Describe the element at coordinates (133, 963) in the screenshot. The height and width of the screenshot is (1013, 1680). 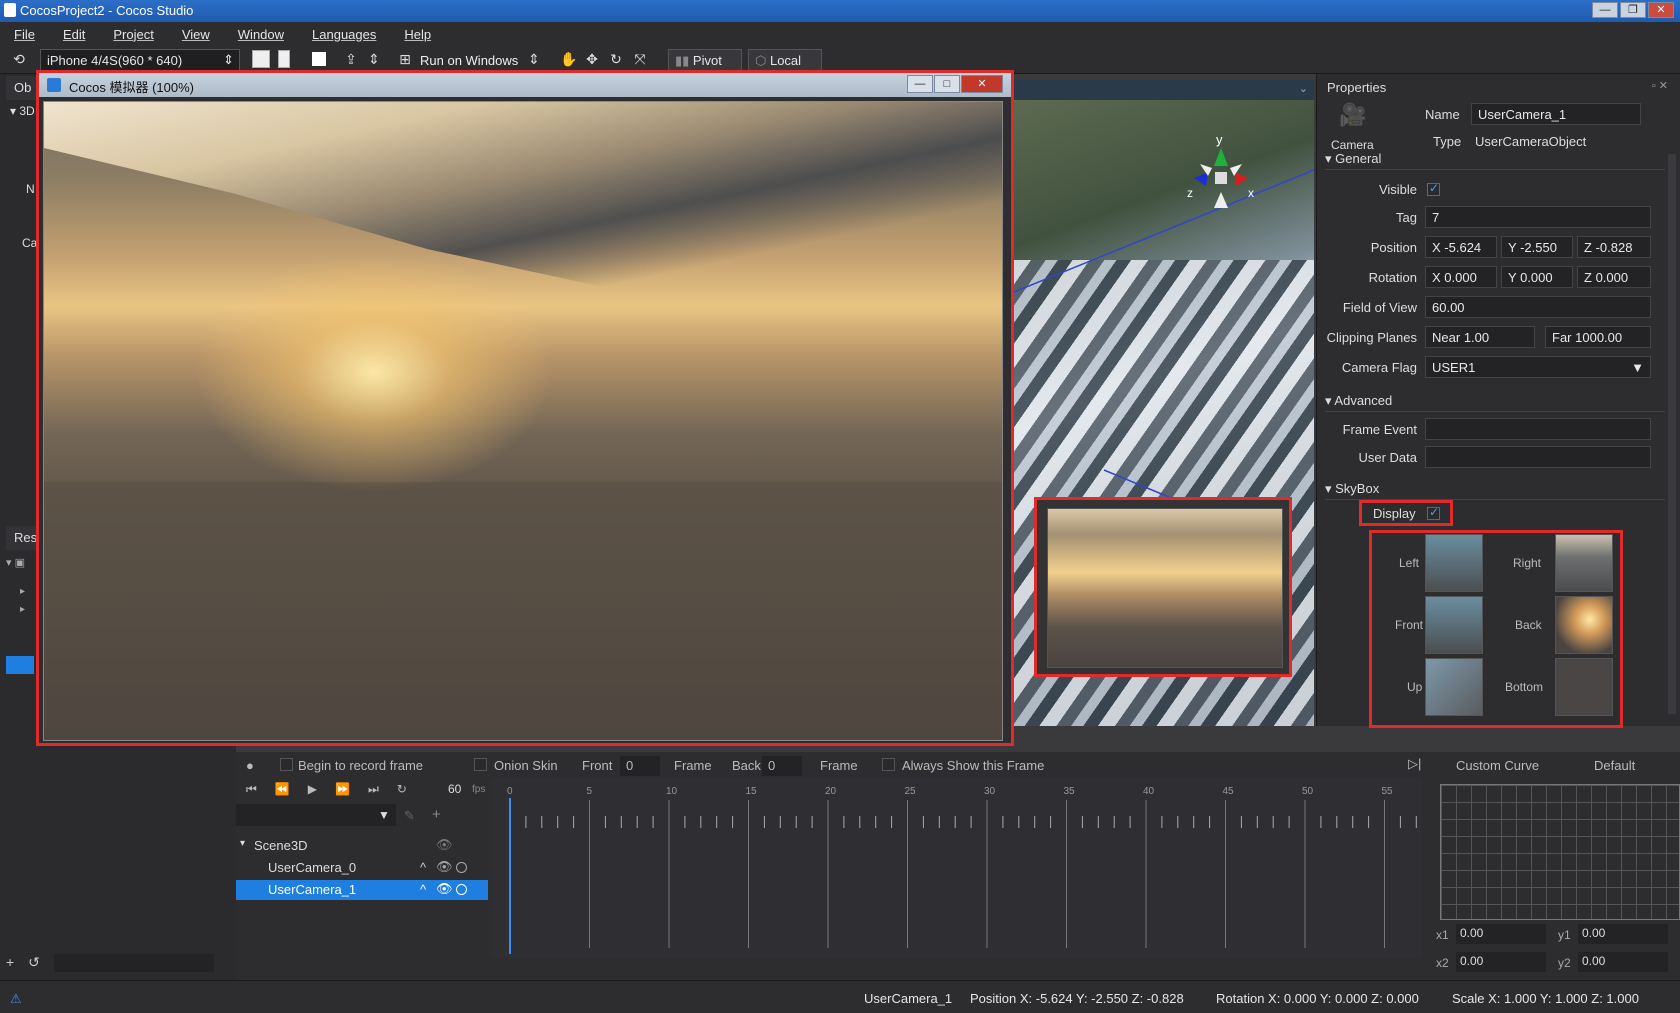
I see `search-input` at that location.